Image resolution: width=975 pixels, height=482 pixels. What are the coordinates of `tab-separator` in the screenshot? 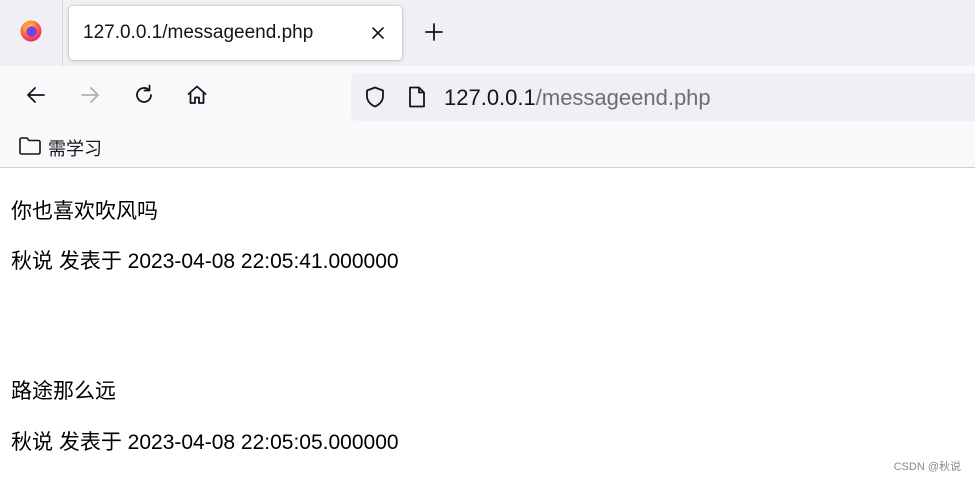 It's located at (62, 33).